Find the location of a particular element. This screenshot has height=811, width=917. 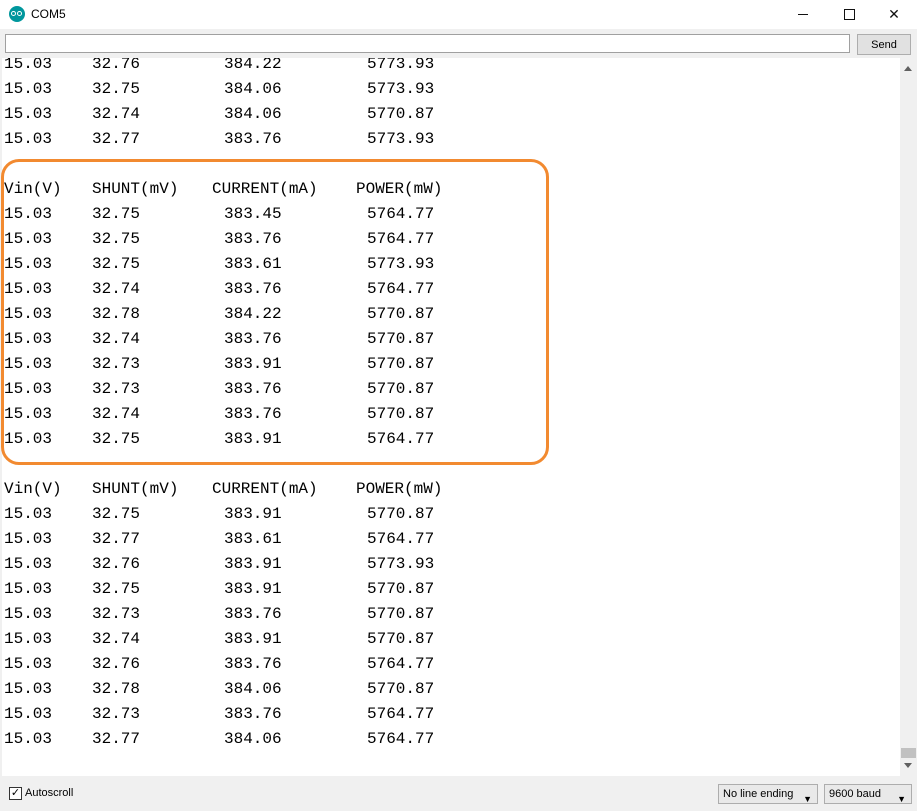

baud-rate-select: 9600 baud ▼ is located at coordinates (868, 794).